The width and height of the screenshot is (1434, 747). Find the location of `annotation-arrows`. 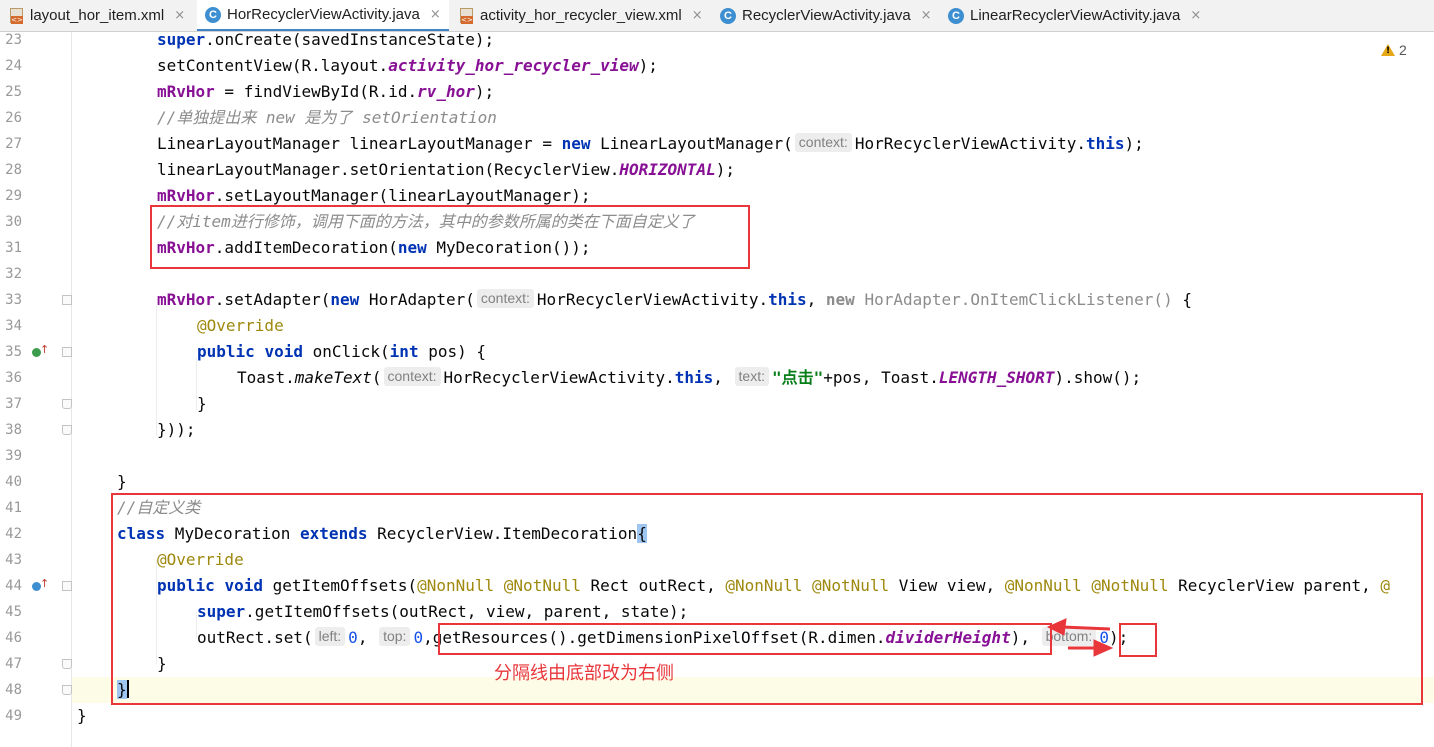

annotation-arrows is located at coordinates (1080, 637).